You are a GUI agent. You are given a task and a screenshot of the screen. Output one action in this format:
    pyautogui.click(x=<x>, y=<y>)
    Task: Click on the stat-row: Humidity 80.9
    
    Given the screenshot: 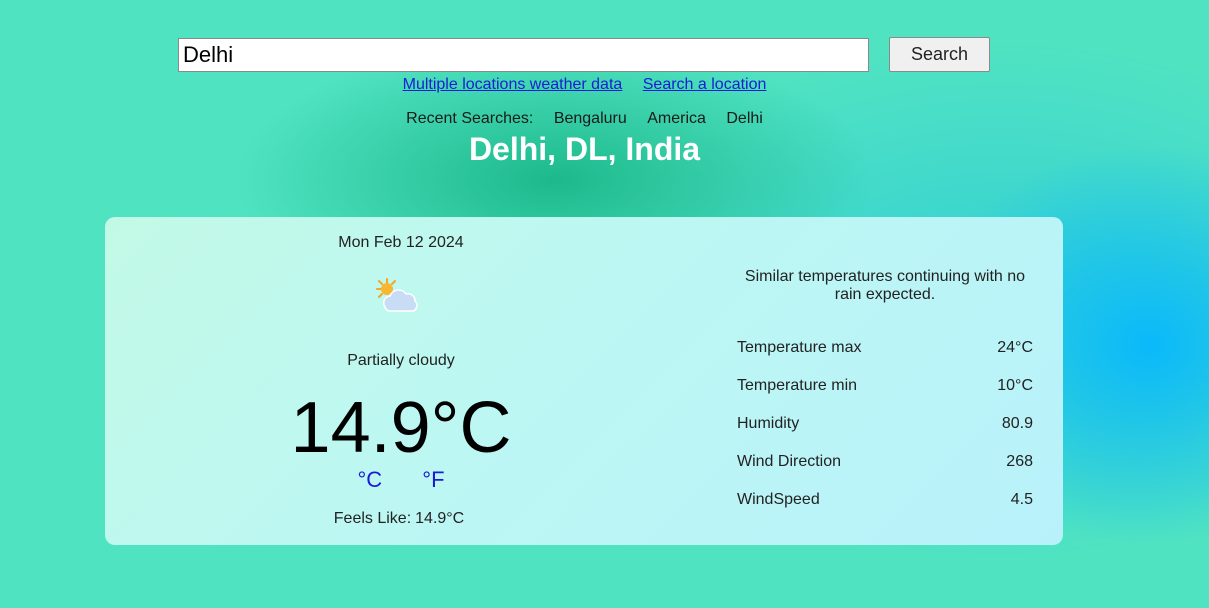 What is the action you would take?
    pyautogui.click(x=885, y=434)
    